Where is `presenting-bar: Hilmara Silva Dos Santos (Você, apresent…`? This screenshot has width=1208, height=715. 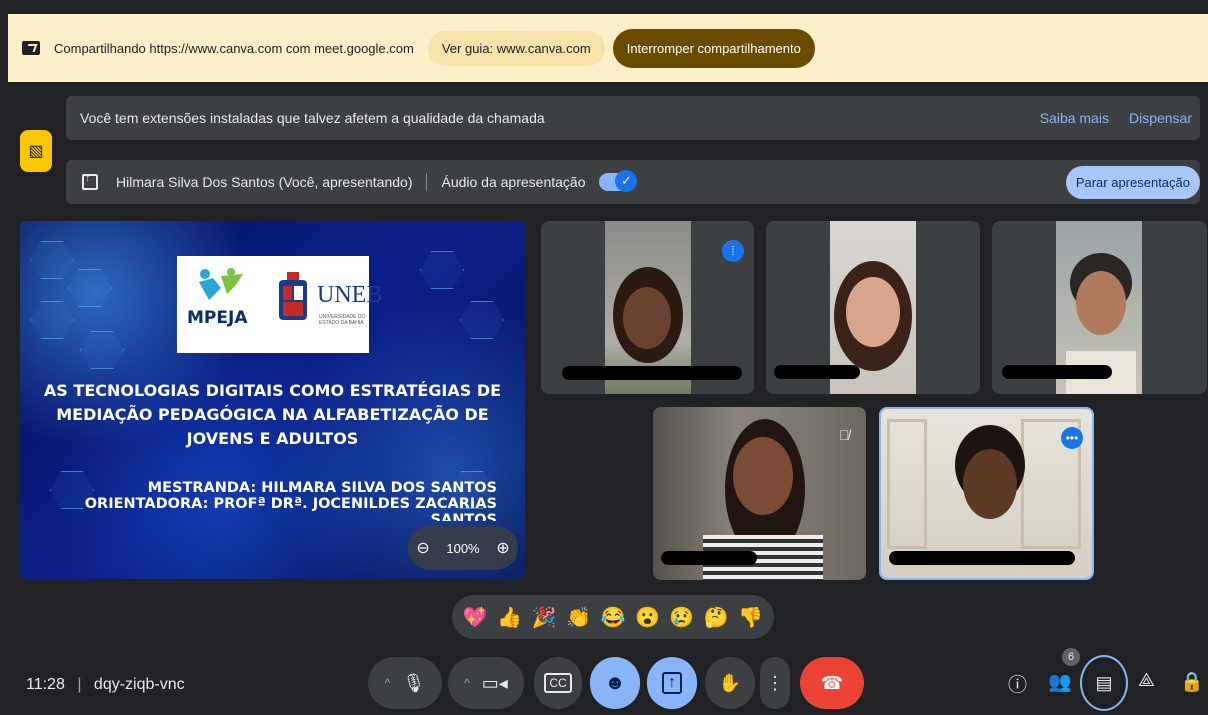 presenting-bar: Hilmara Silva Dos Santos (Você, apresent… is located at coordinates (633, 182).